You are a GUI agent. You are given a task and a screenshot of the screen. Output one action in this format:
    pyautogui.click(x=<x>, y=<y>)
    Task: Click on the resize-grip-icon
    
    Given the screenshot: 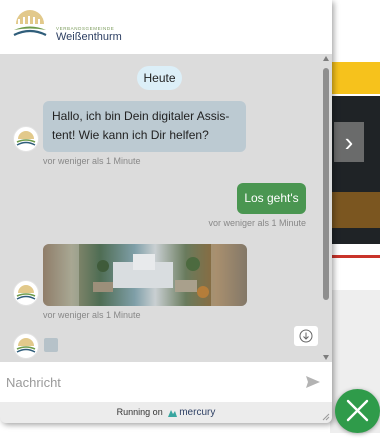 What is the action you would take?
    pyautogui.click(x=326, y=417)
    